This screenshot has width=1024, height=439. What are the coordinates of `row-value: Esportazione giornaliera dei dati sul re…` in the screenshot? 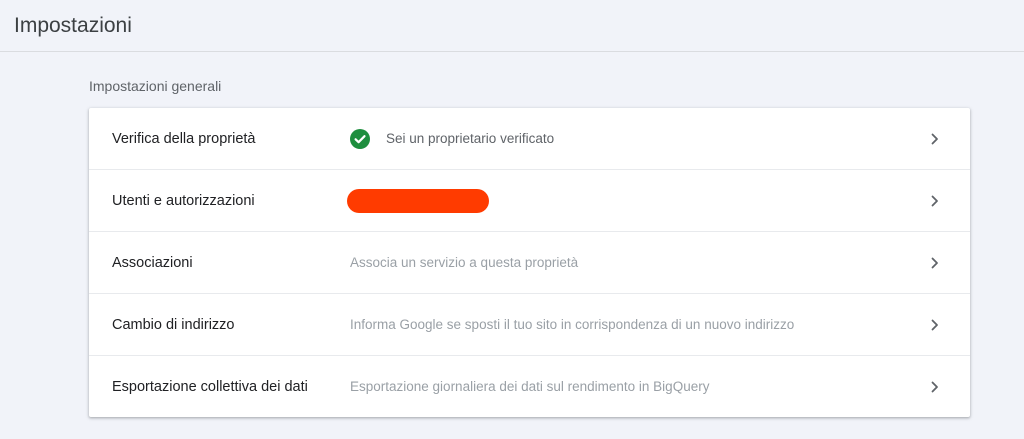 It's located at (530, 386).